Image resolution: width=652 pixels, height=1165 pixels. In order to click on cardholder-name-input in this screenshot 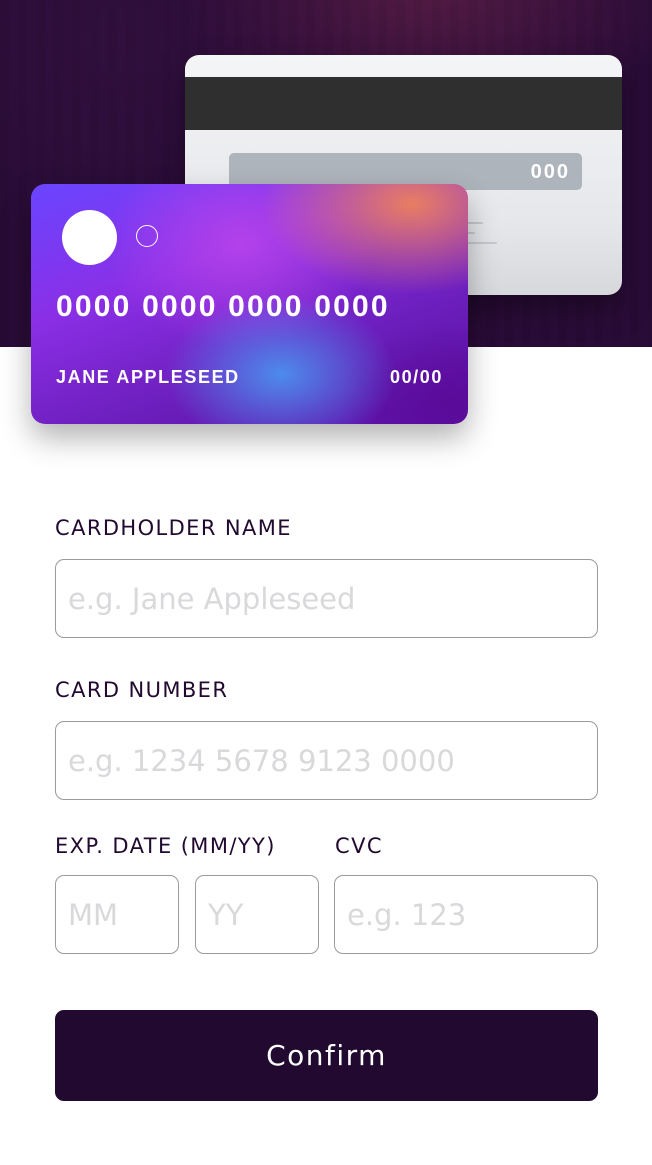, I will do `click(326, 598)`.